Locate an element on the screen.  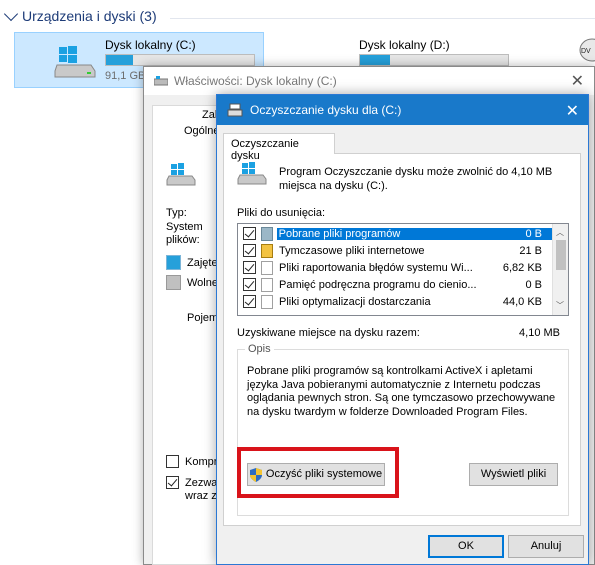
list-item: Pliki optymalizacji dostarczania 44,0 KB is located at coordinates (403, 301).